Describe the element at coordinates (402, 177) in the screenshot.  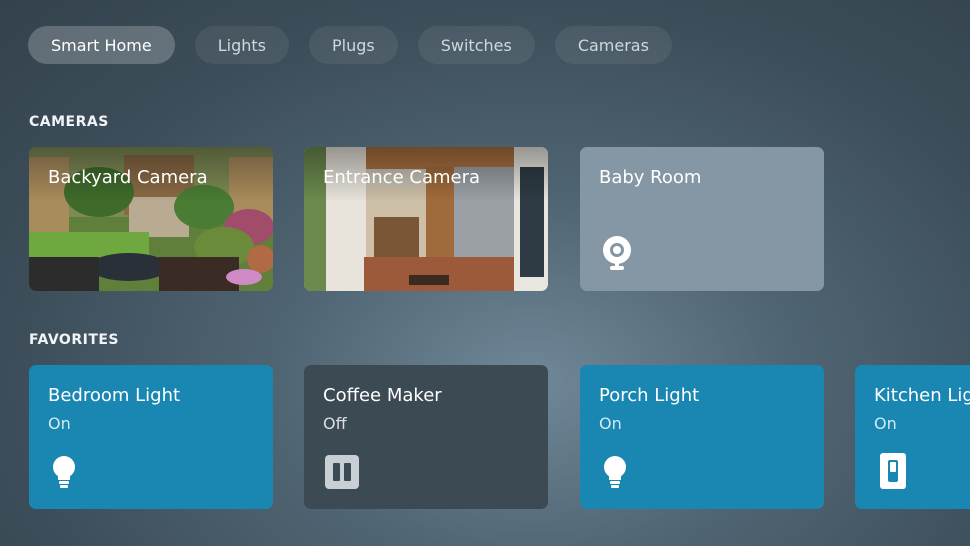
I see `camera-name: Entrance Camera` at that location.